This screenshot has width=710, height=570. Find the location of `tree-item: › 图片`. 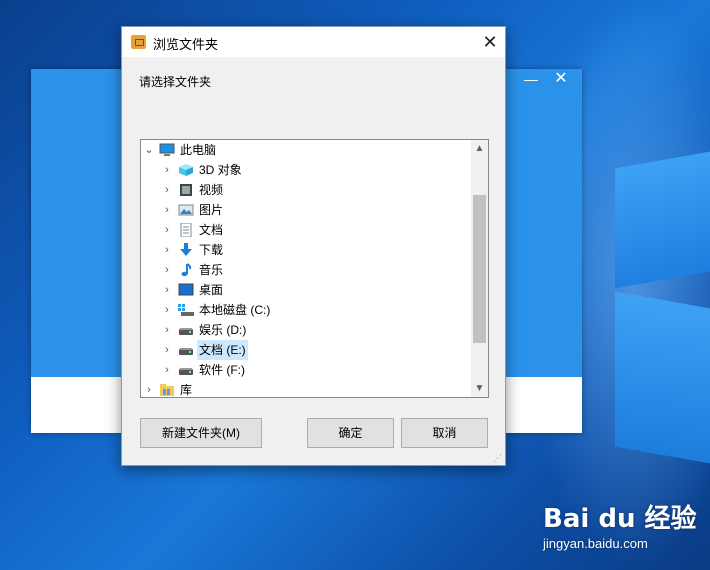

tree-item: › 图片 is located at coordinates (306, 210).